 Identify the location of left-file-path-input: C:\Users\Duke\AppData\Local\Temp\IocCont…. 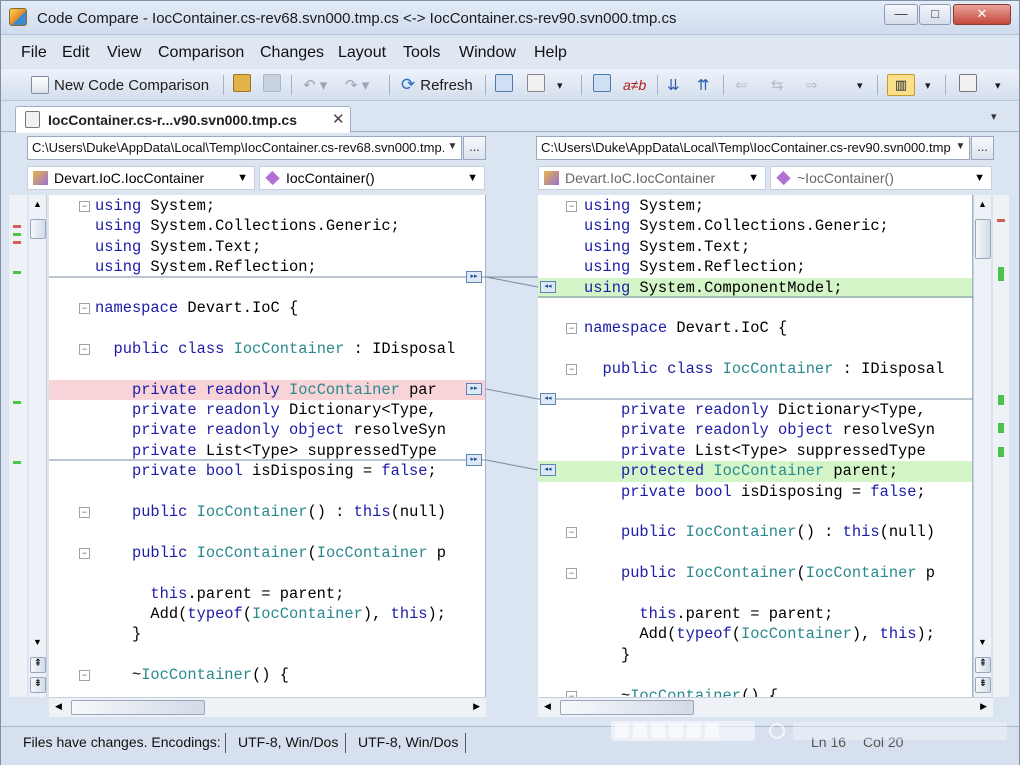
(244, 148).